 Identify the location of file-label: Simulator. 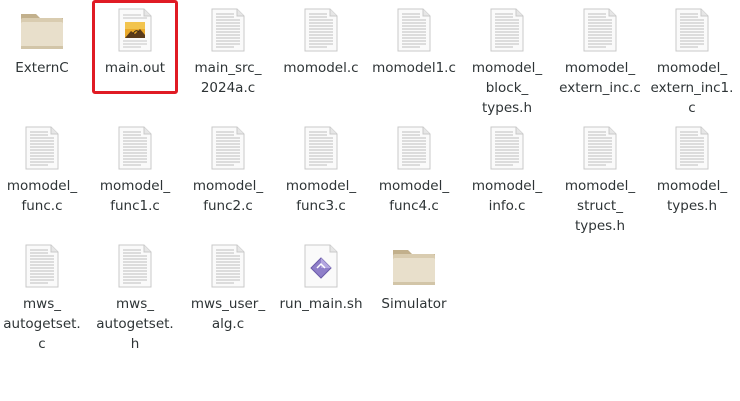
(414, 304).